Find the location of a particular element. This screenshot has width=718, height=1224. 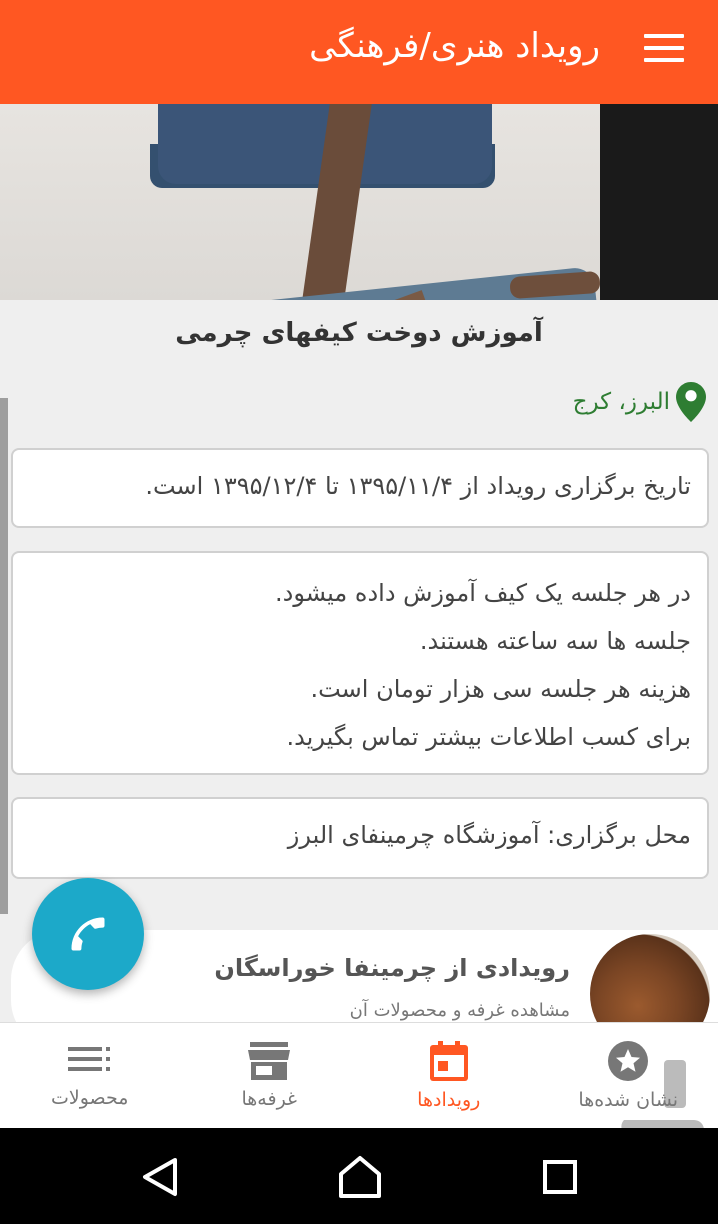

description-line: در هر جلسه یک کیف آموزش داده میشود. is located at coordinates (483, 593).